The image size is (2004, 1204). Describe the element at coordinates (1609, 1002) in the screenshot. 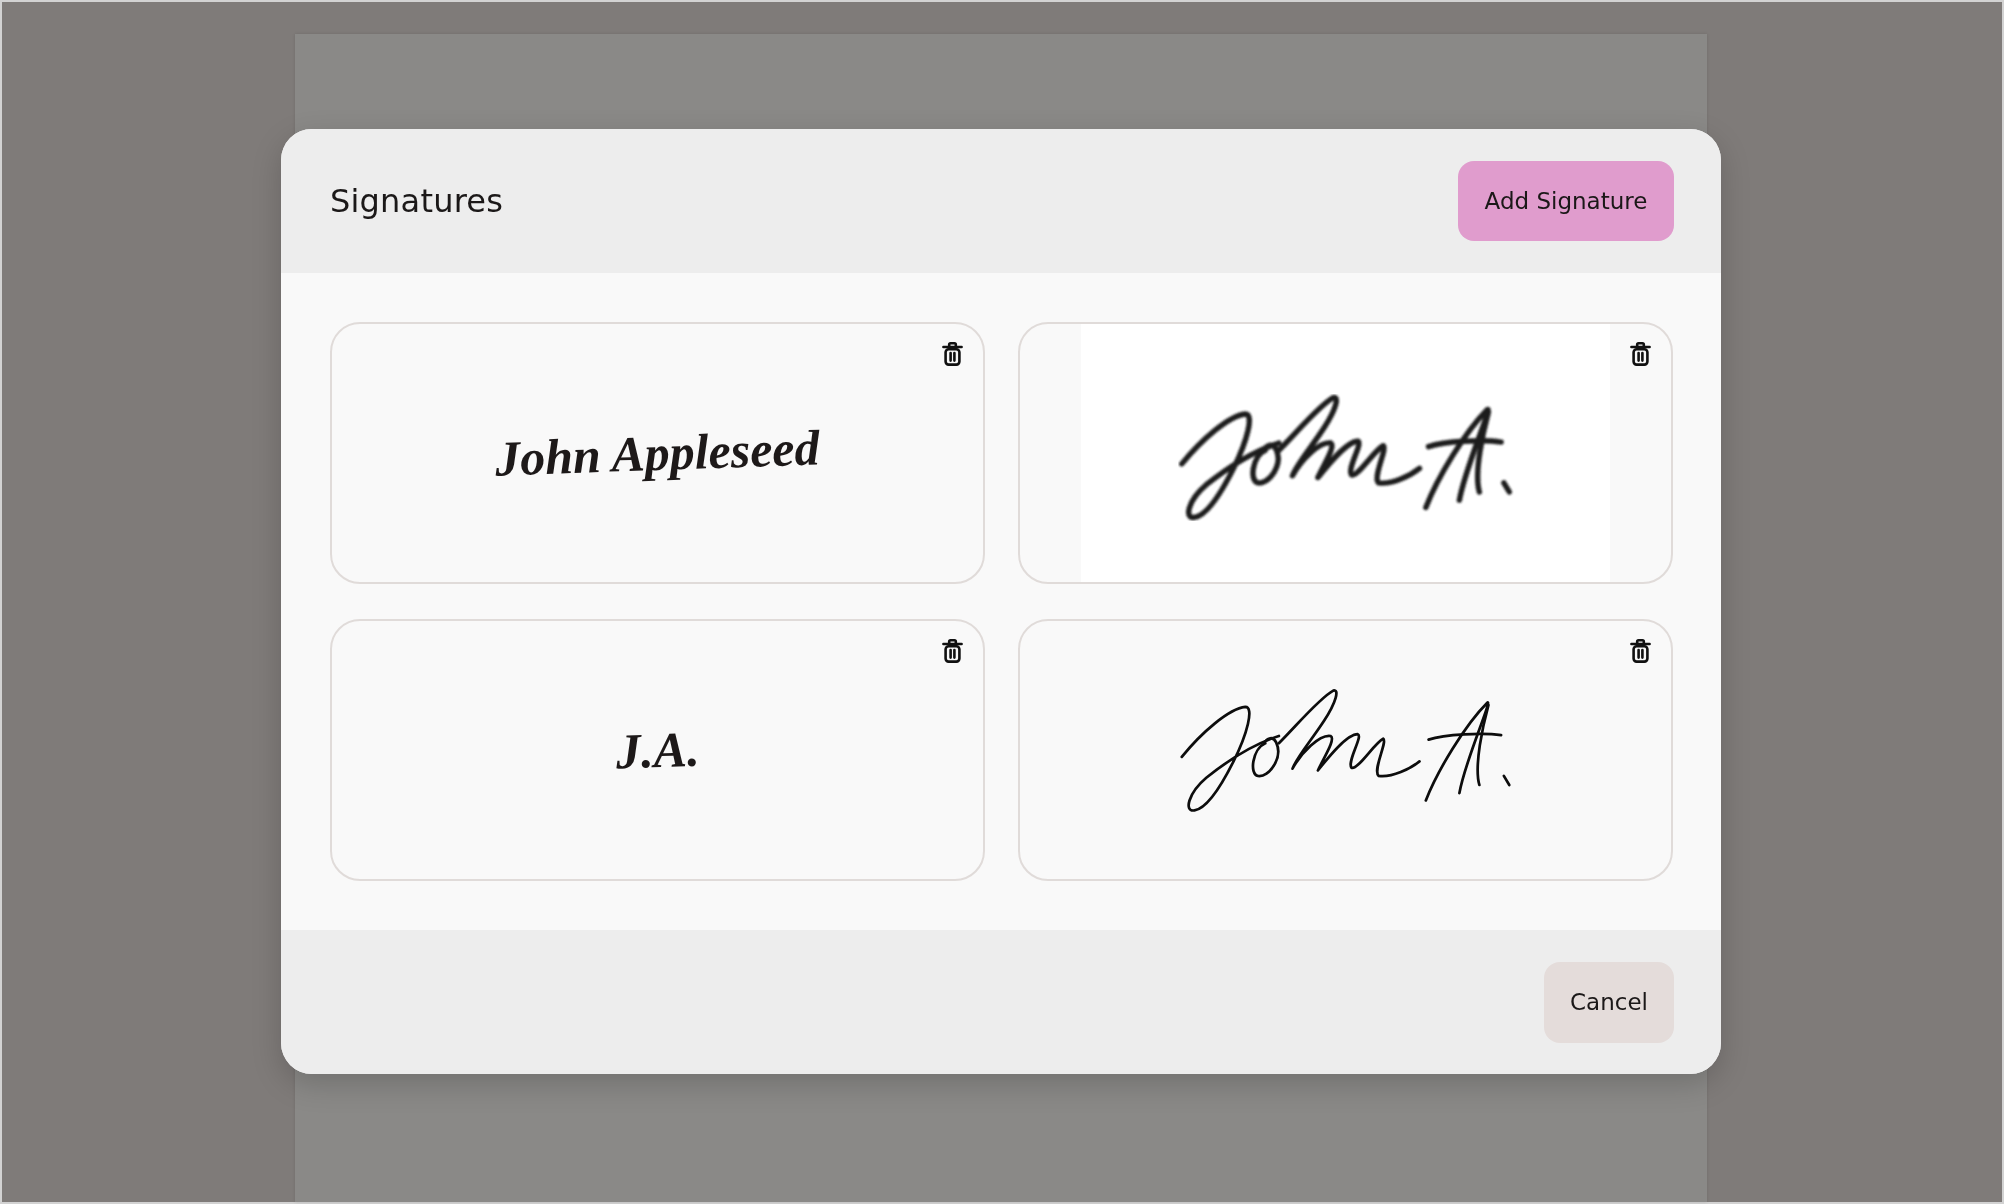

I see `cancel-button: Cancel` at that location.